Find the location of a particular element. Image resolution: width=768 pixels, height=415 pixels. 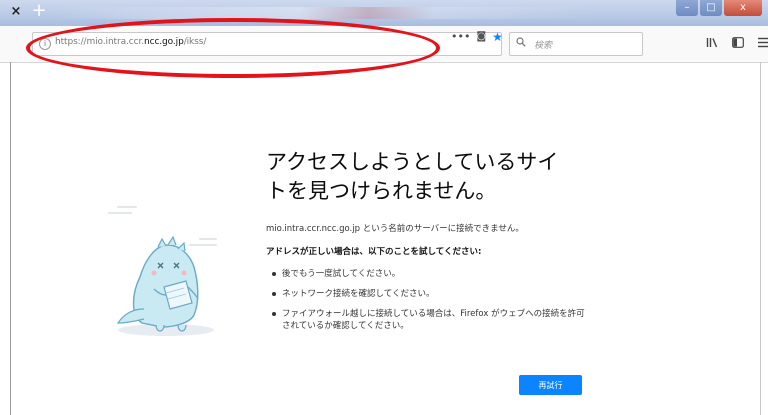

bookmark-star-icon: ★ is located at coordinates (497, 37).